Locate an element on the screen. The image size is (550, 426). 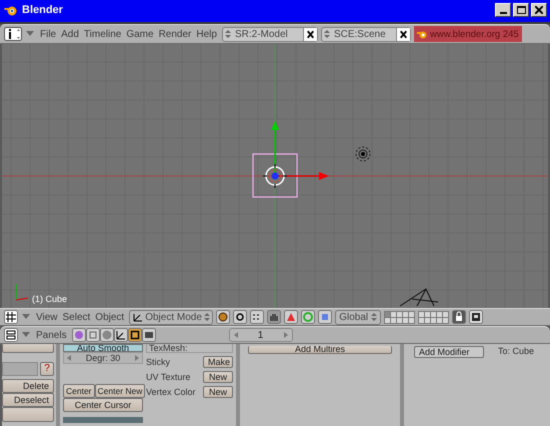
scene-field: SCE:Scene is located at coordinates (365, 34).